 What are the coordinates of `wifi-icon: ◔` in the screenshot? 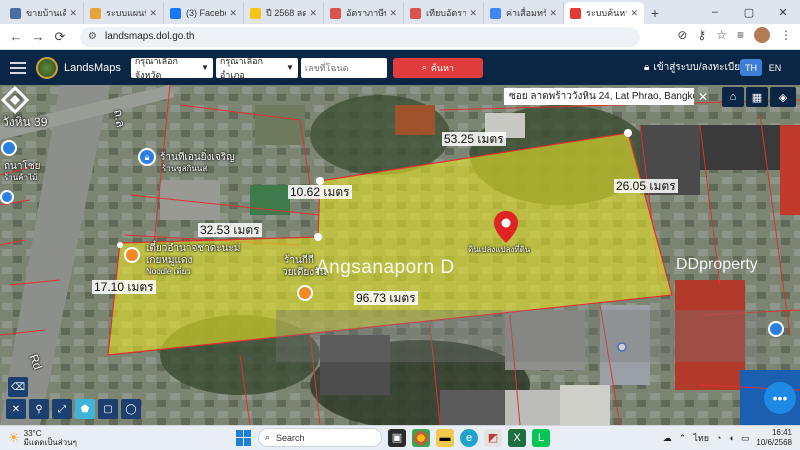 It's located at (718, 438).